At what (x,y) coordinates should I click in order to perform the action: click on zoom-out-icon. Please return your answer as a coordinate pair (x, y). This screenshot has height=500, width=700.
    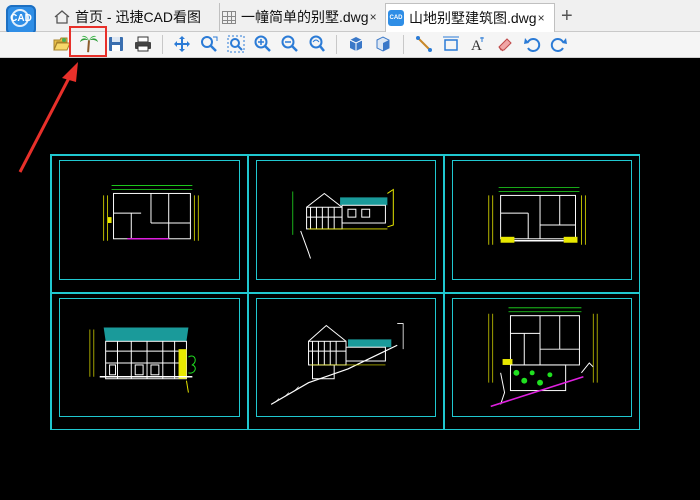
    Looking at the image, I should click on (290, 44).